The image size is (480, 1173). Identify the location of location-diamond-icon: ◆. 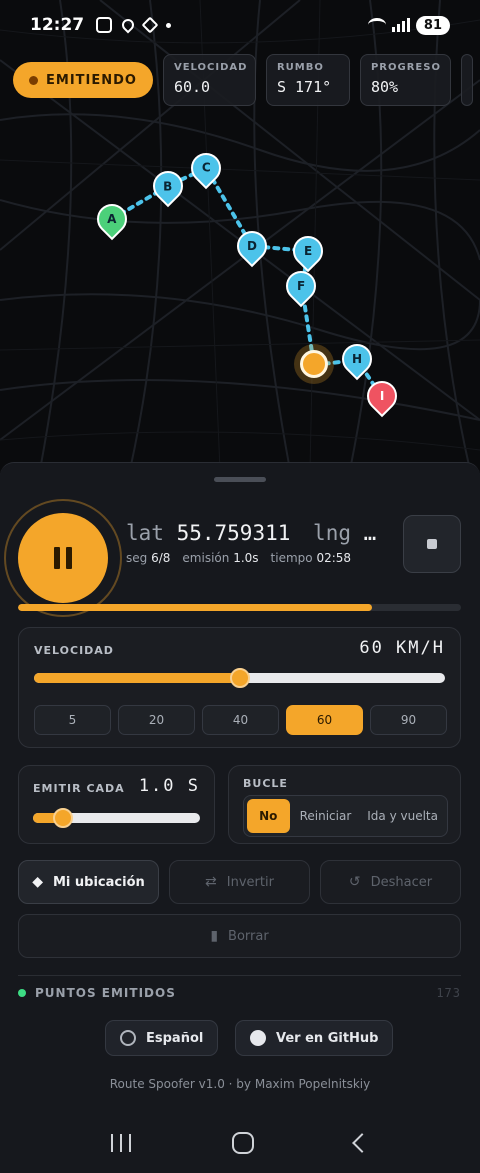
(37, 882).